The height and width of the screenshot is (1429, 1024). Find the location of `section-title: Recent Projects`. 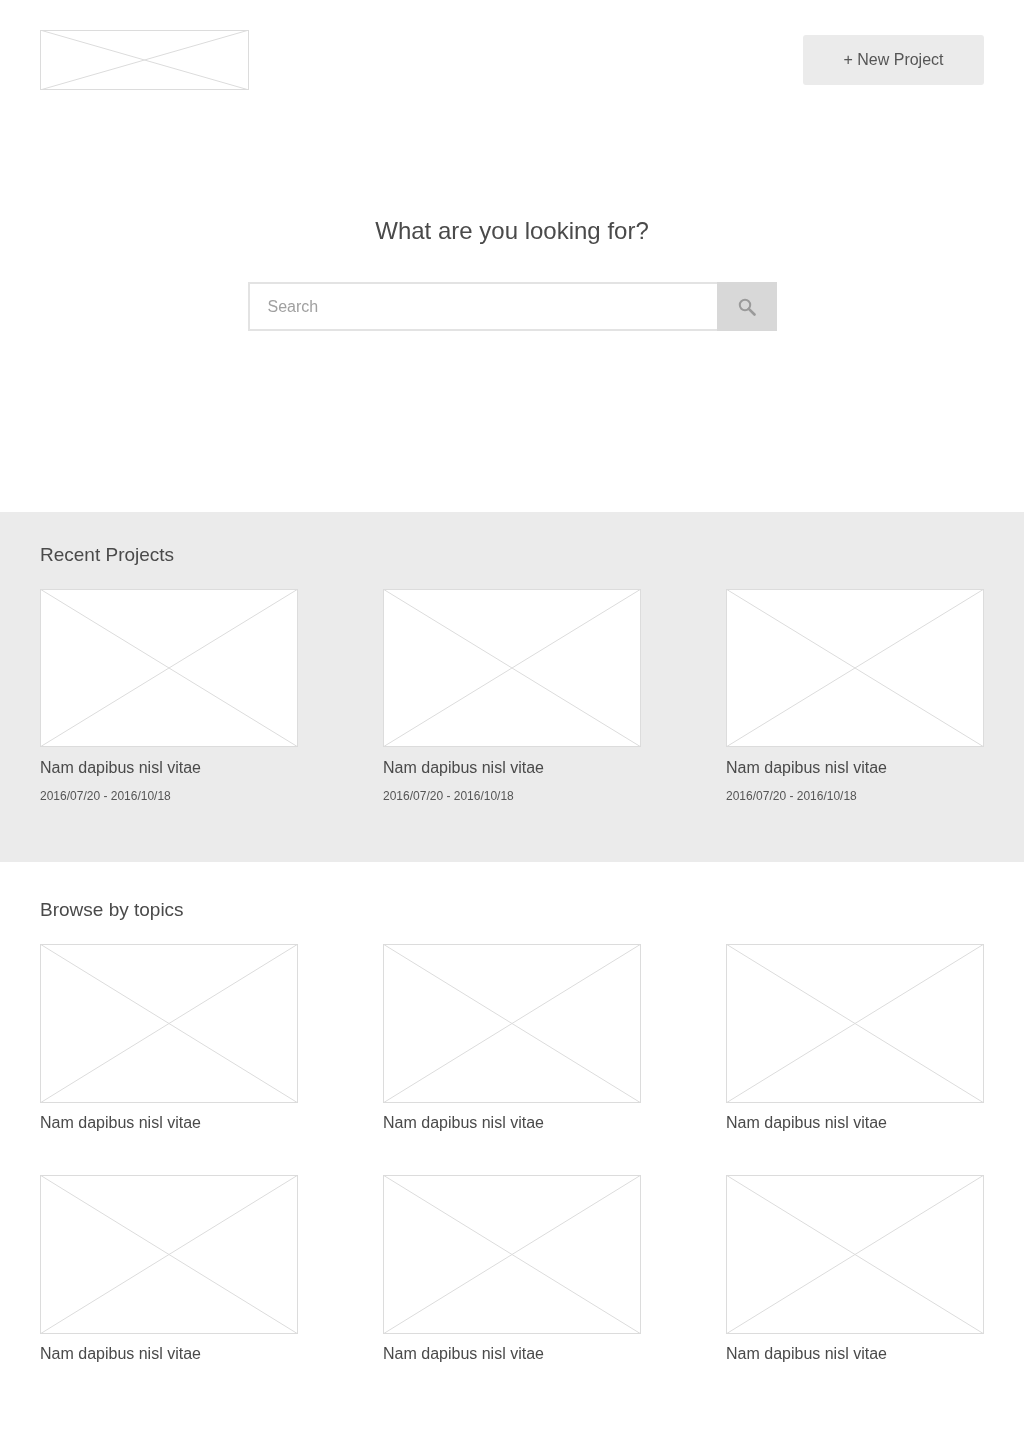

section-title: Recent Projects is located at coordinates (108, 555).